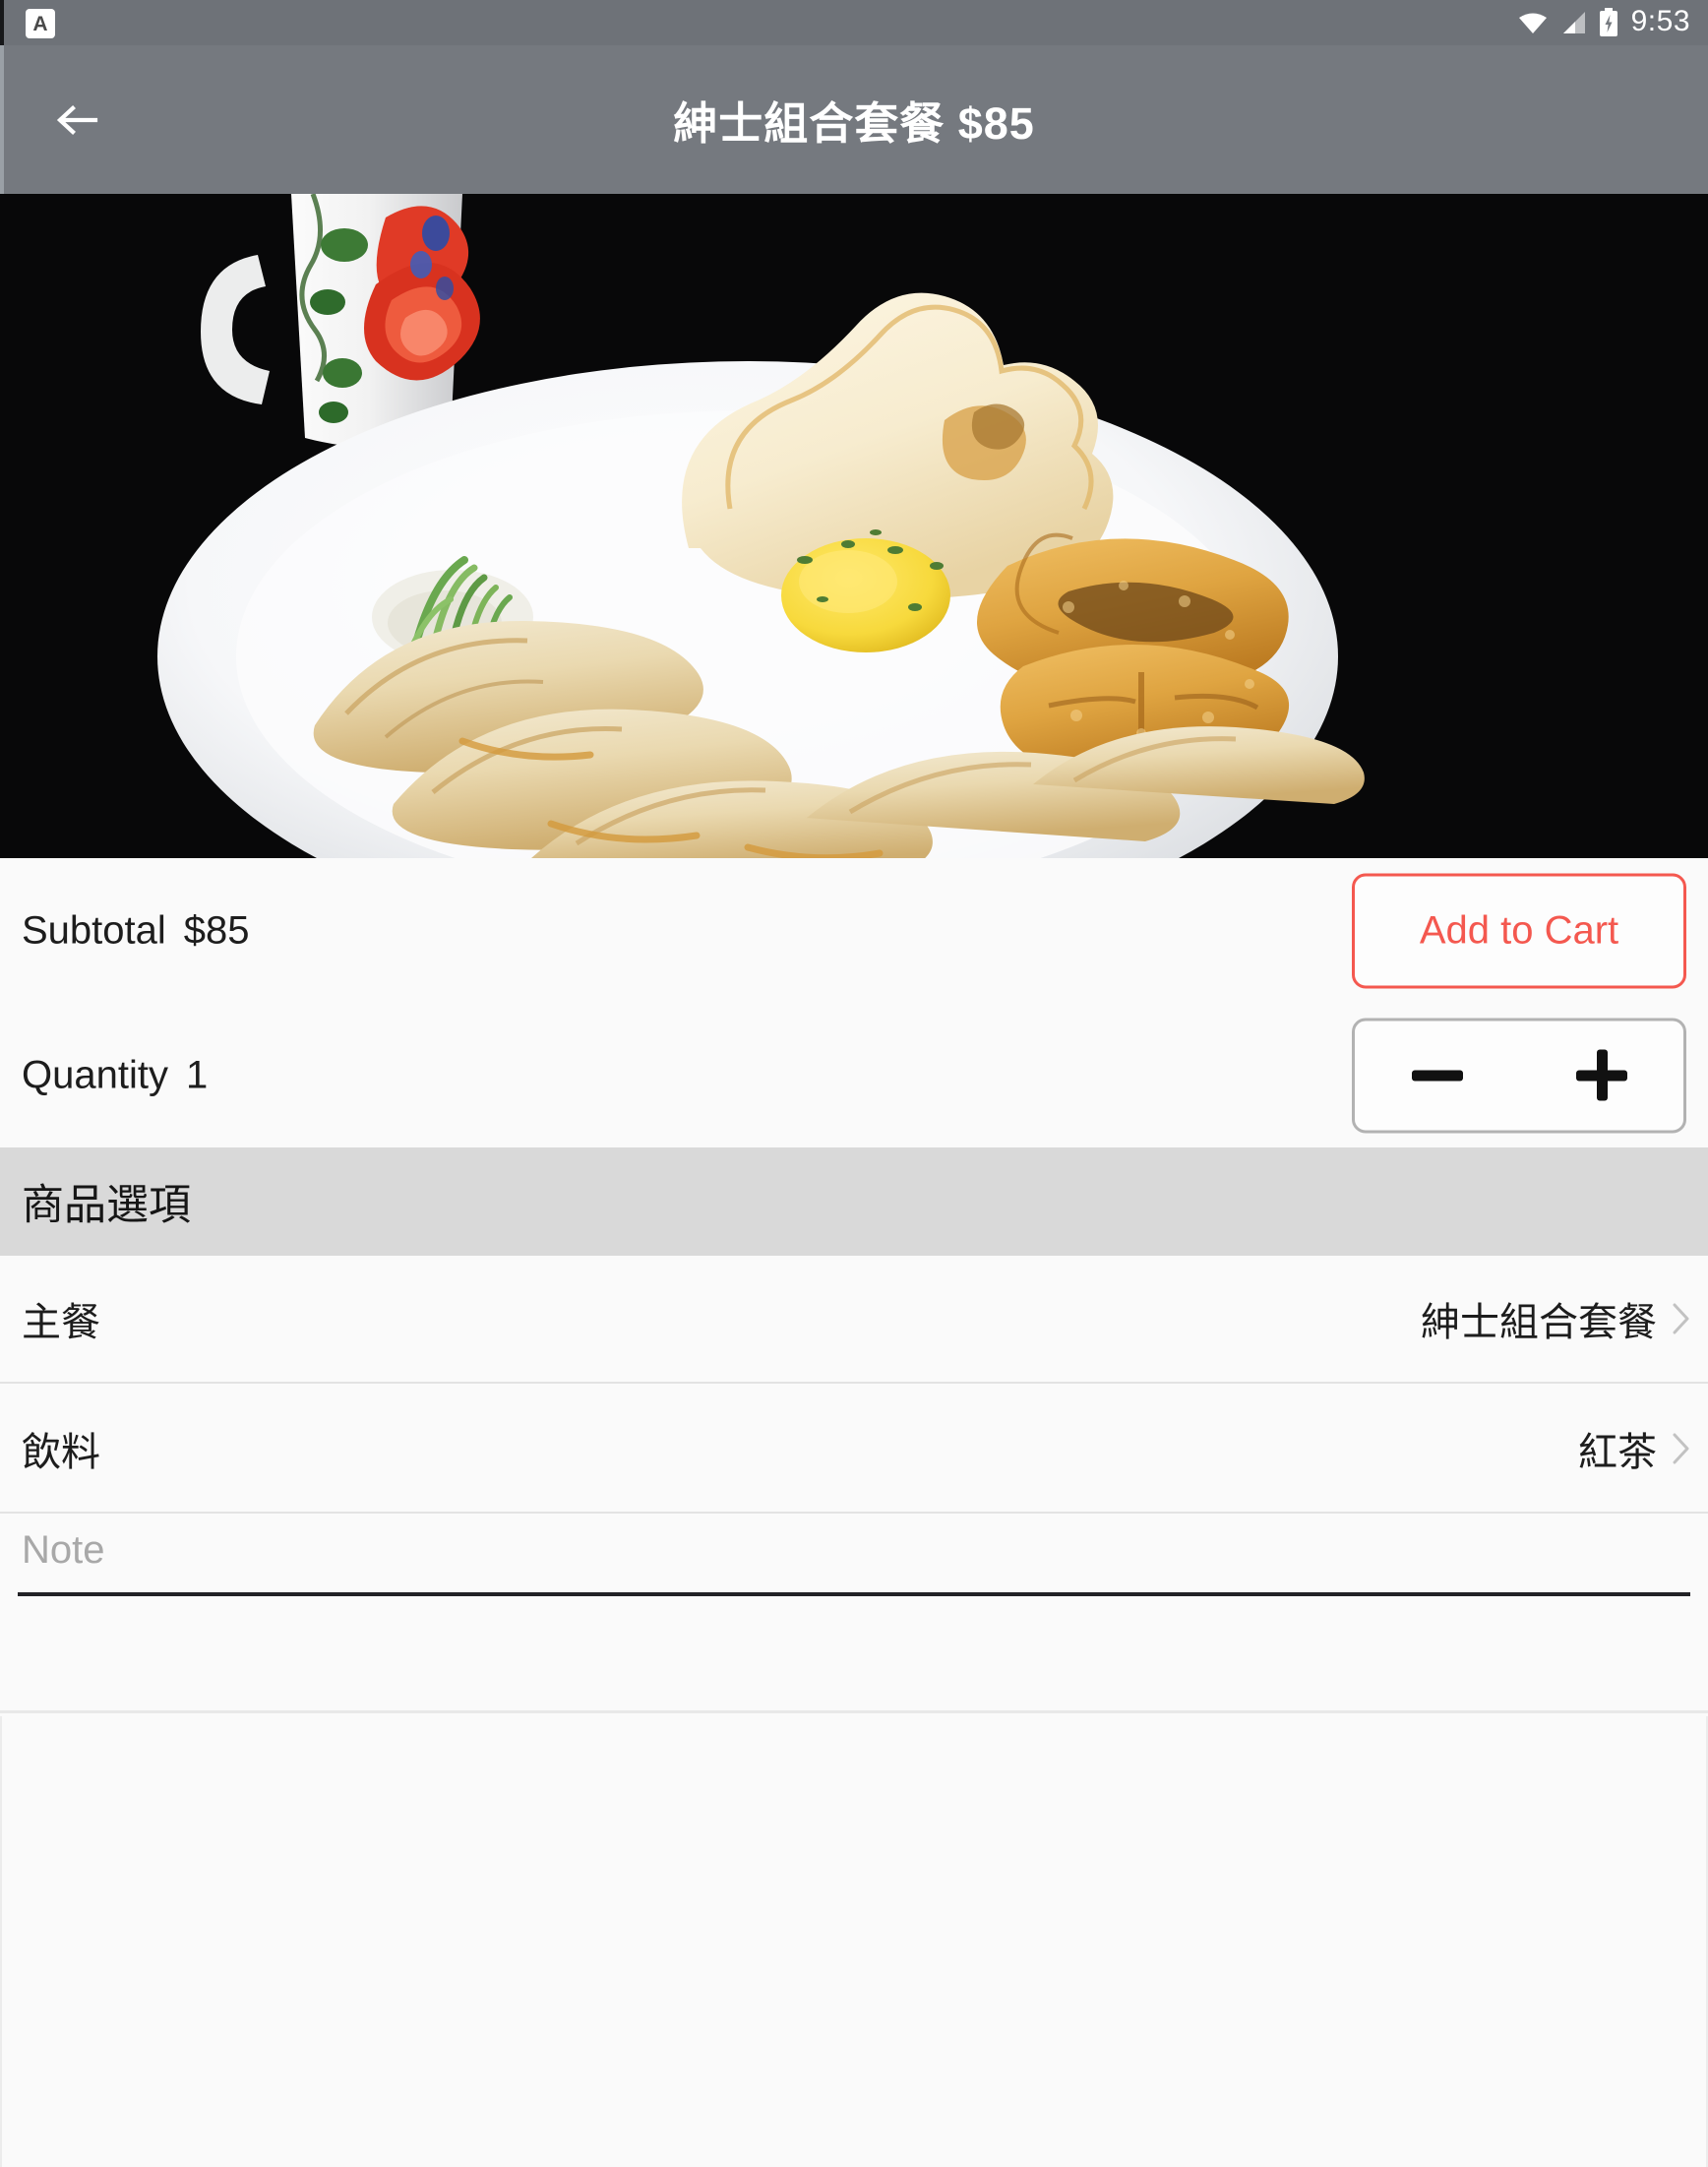 The image size is (1708, 2167). What do you see at coordinates (1660, 21) in the screenshot?
I see `status-bar-clock: 9:53` at bounding box center [1660, 21].